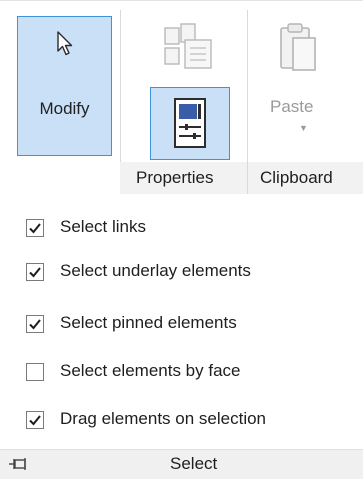  I want to click on paste-icon, so click(298, 47).